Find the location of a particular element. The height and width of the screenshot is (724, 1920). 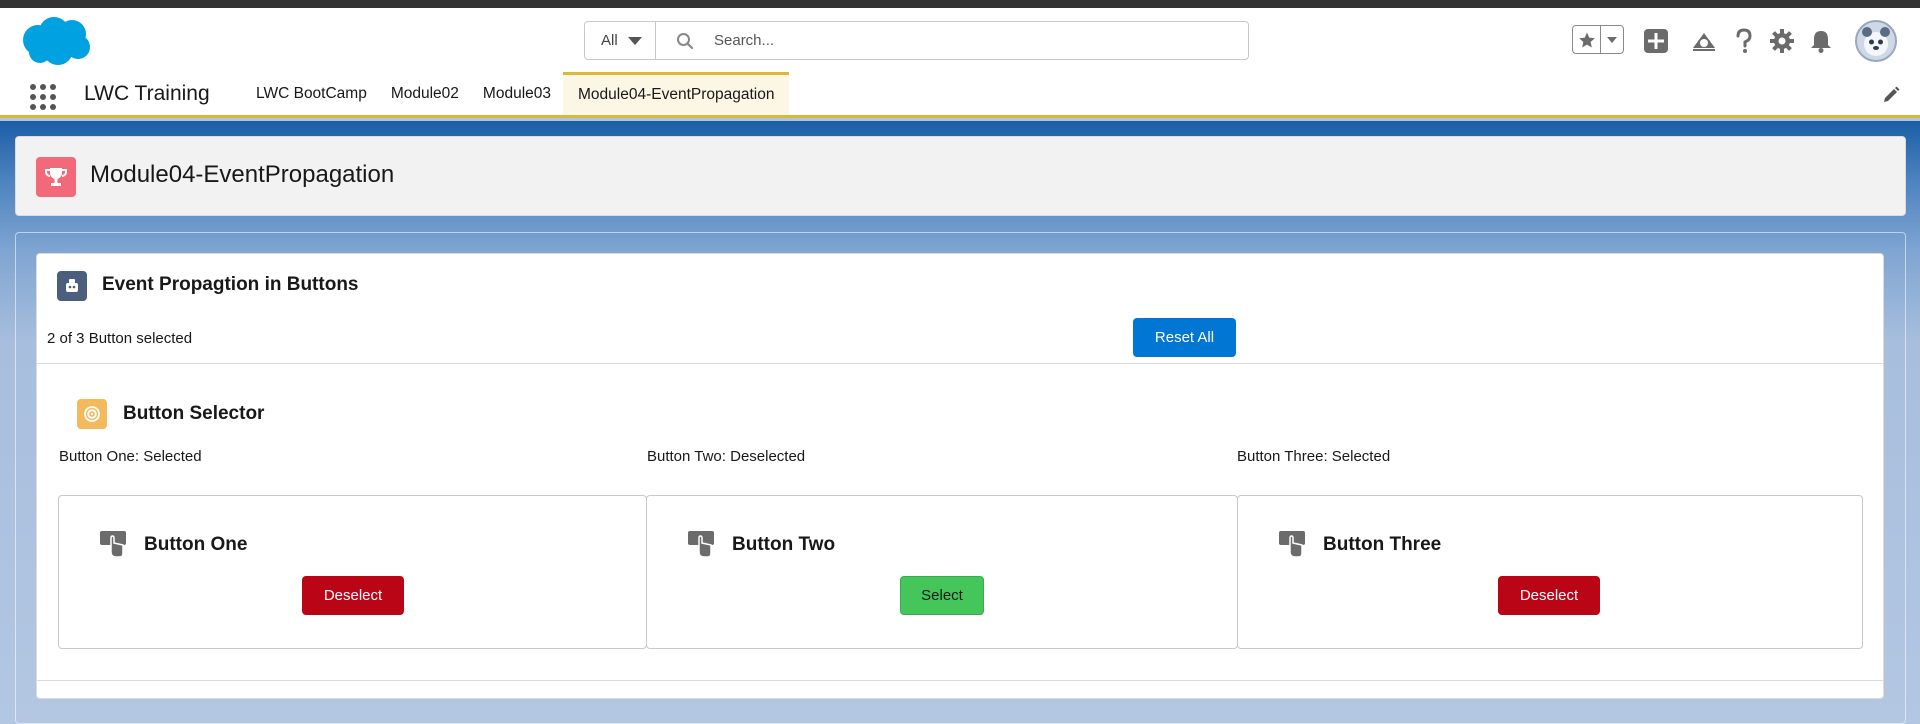

tab-module02: Module02 is located at coordinates (425, 93).